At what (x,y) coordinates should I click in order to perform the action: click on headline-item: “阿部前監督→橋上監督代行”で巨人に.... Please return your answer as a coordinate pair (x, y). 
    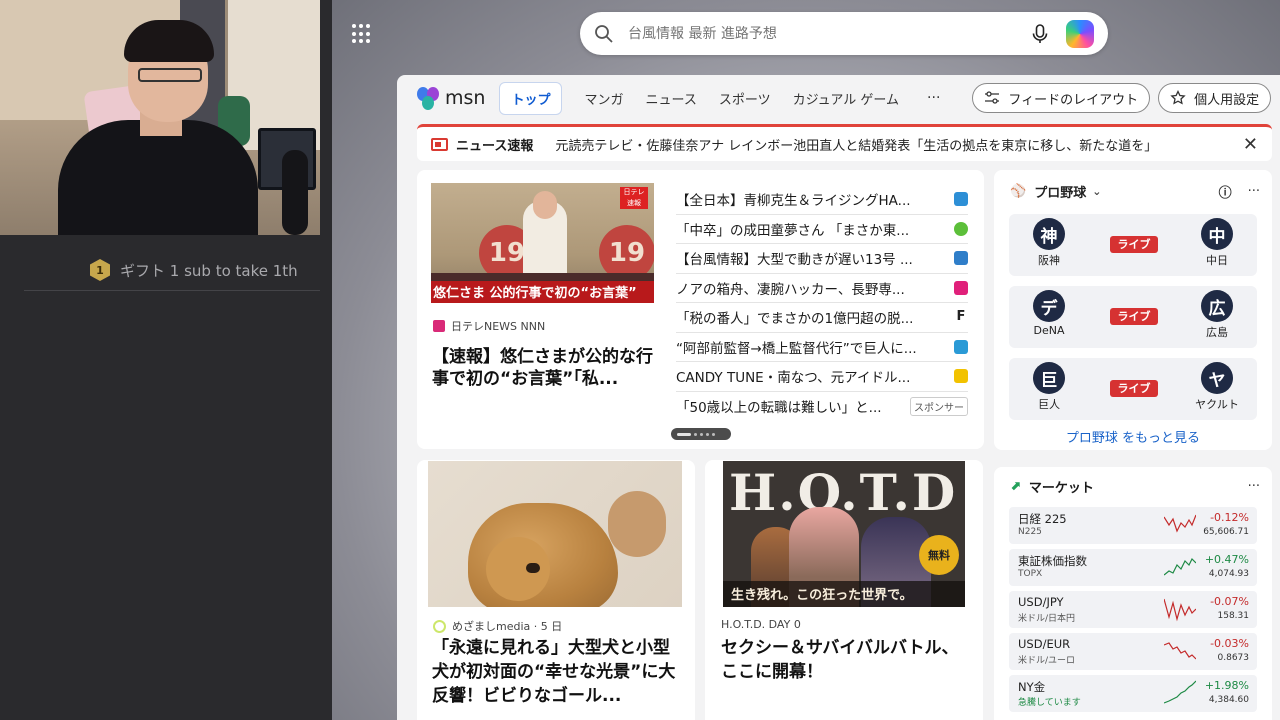
    Looking at the image, I should click on (822, 347).